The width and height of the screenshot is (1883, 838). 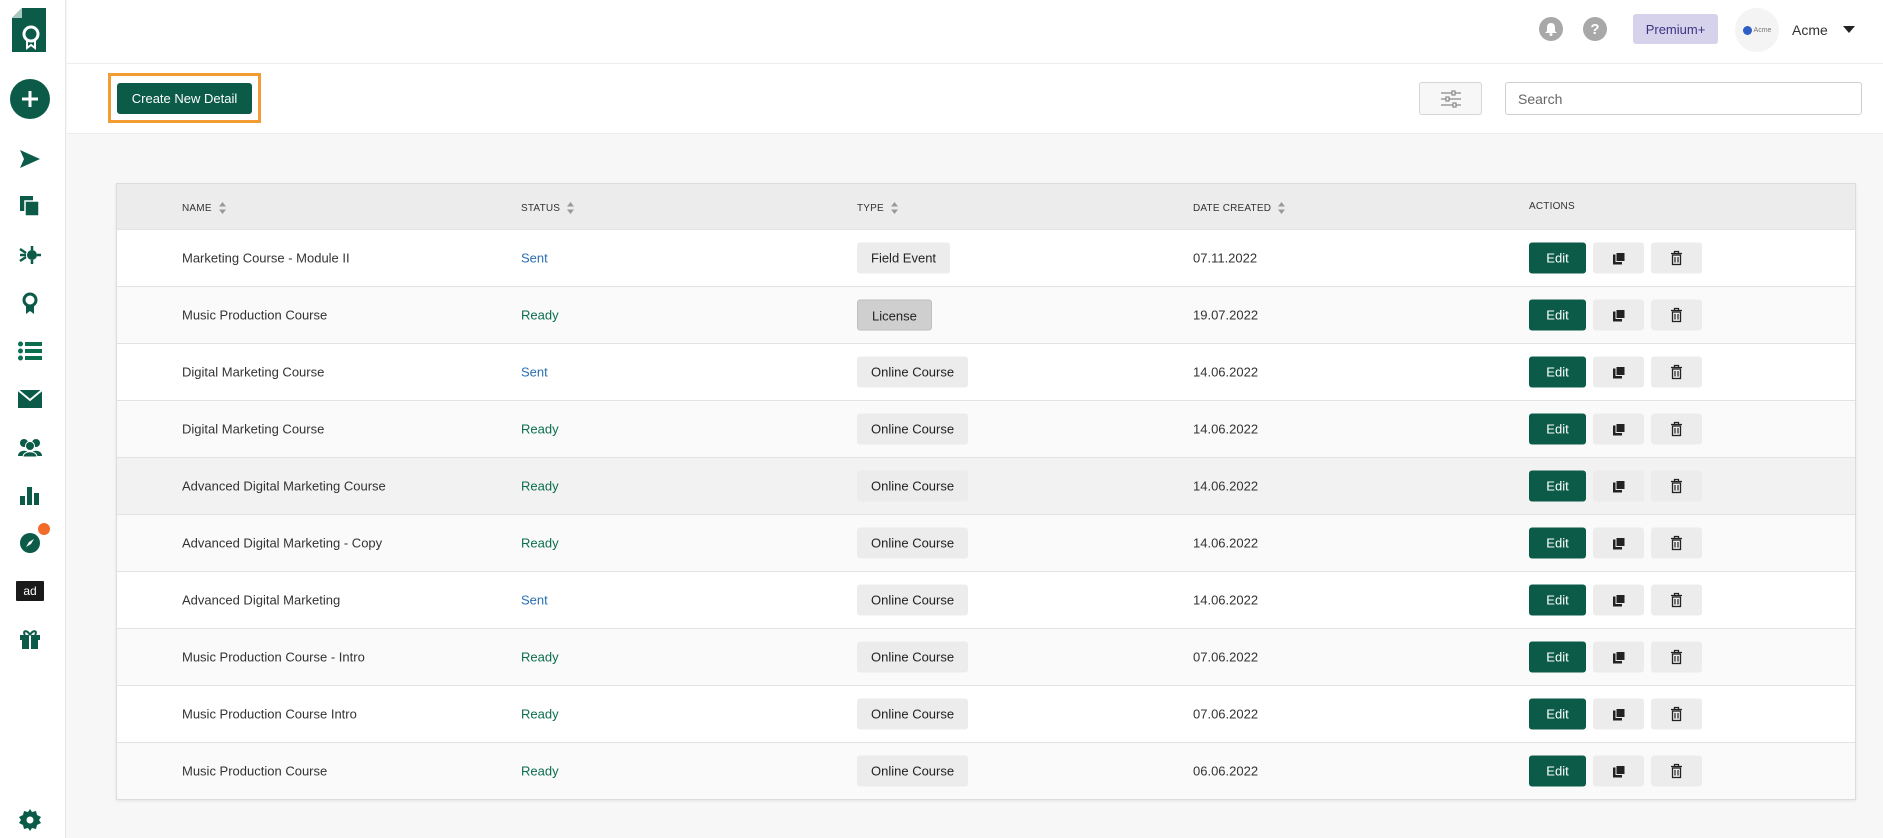 I want to click on list-icon, so click(x=30, y=351).